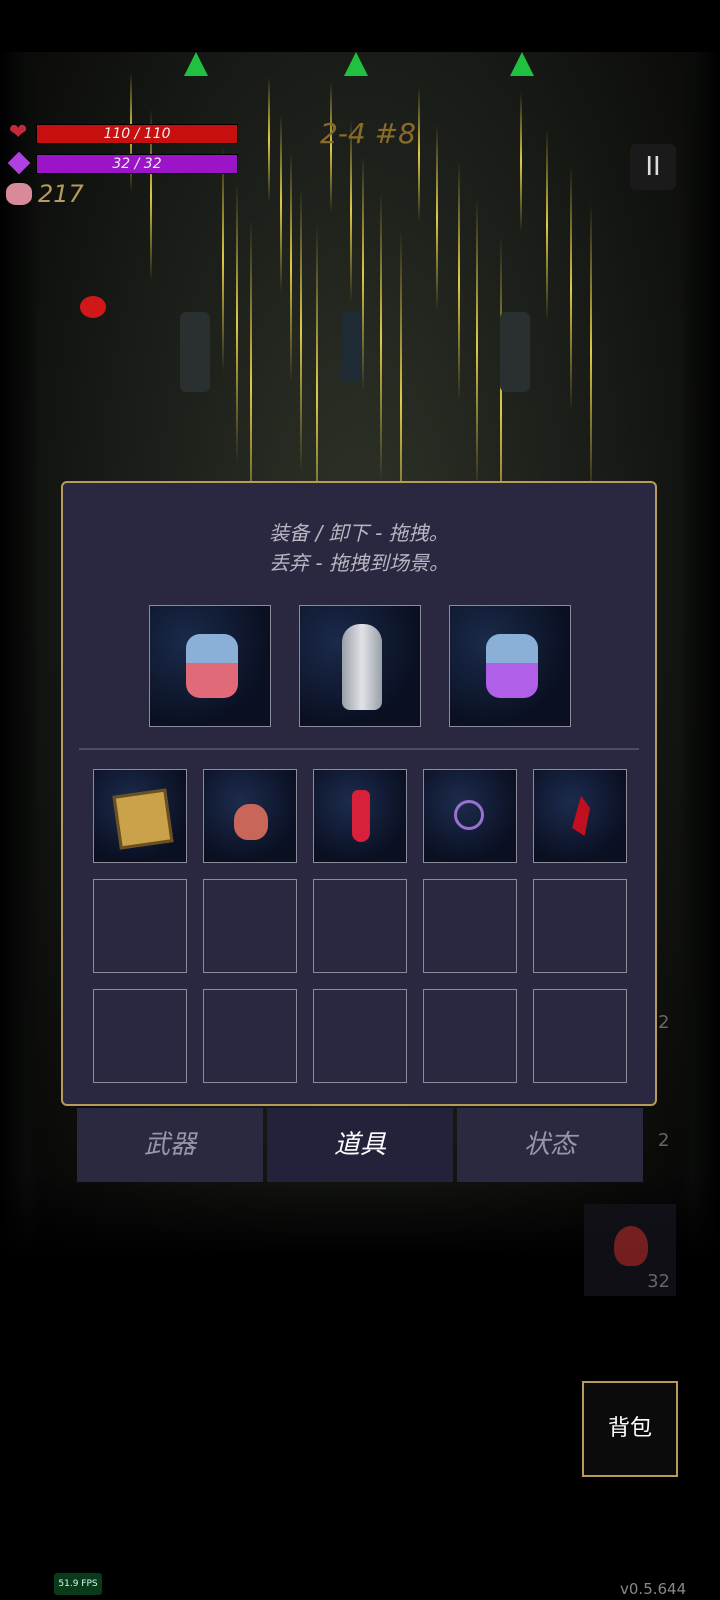 The width and height of the screenshot is (720, 1600). I want to click on enemy-hand-right, so click(515, 352).